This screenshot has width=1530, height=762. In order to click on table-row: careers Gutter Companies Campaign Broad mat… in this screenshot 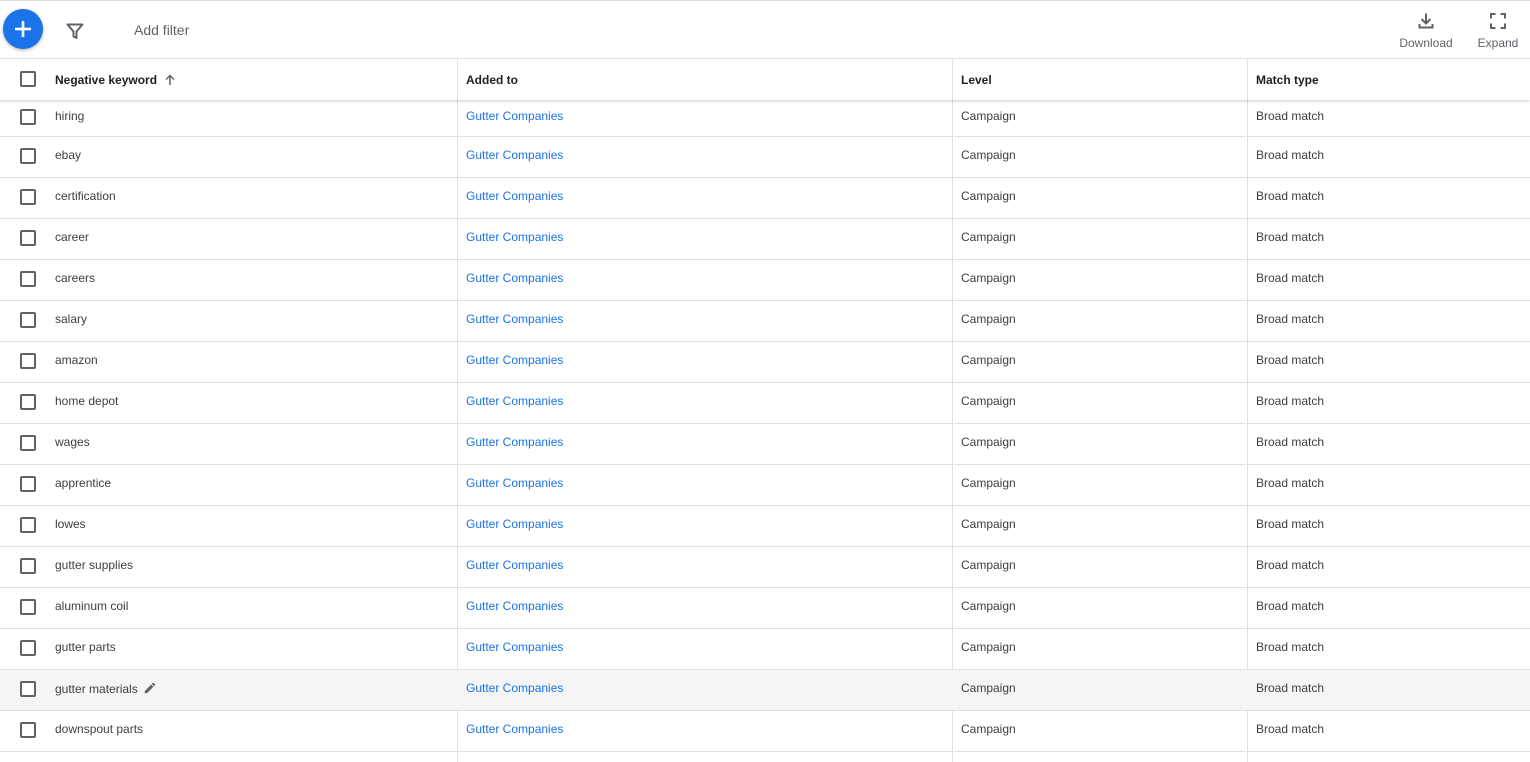, I will do `click(765, 280)`.